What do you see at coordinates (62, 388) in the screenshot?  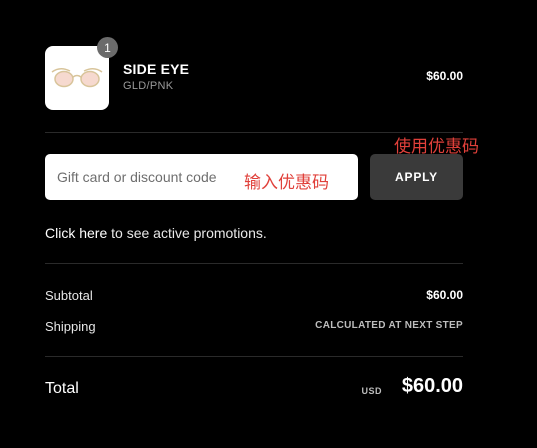 I see `total-label: Total` at bounding box center [62, 388].